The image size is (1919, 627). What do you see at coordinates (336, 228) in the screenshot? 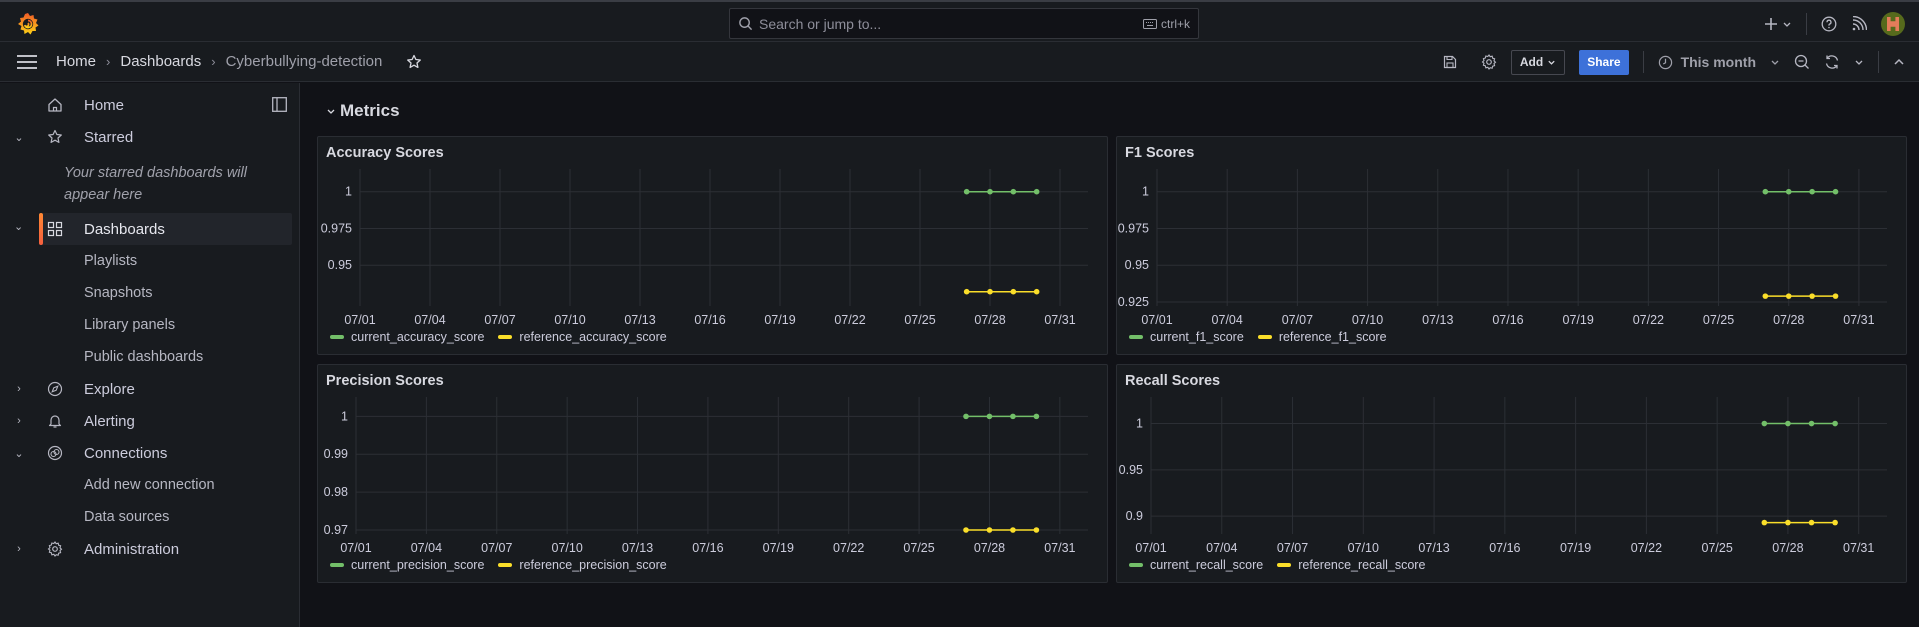
I see `y-tick-label: 0.975` at bounding box center [336, 228].